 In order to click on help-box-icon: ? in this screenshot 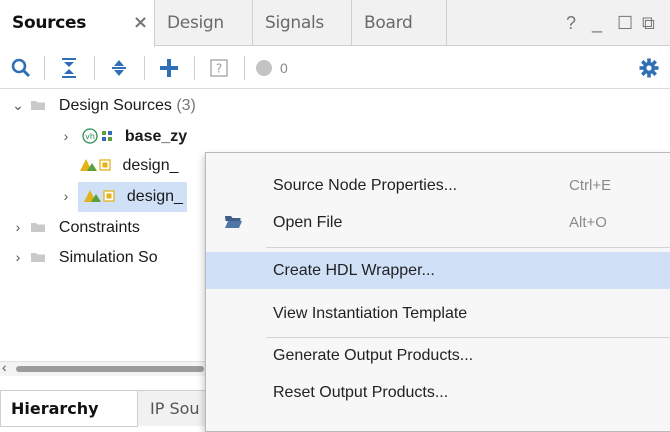, I will do `click(219, 68)`.